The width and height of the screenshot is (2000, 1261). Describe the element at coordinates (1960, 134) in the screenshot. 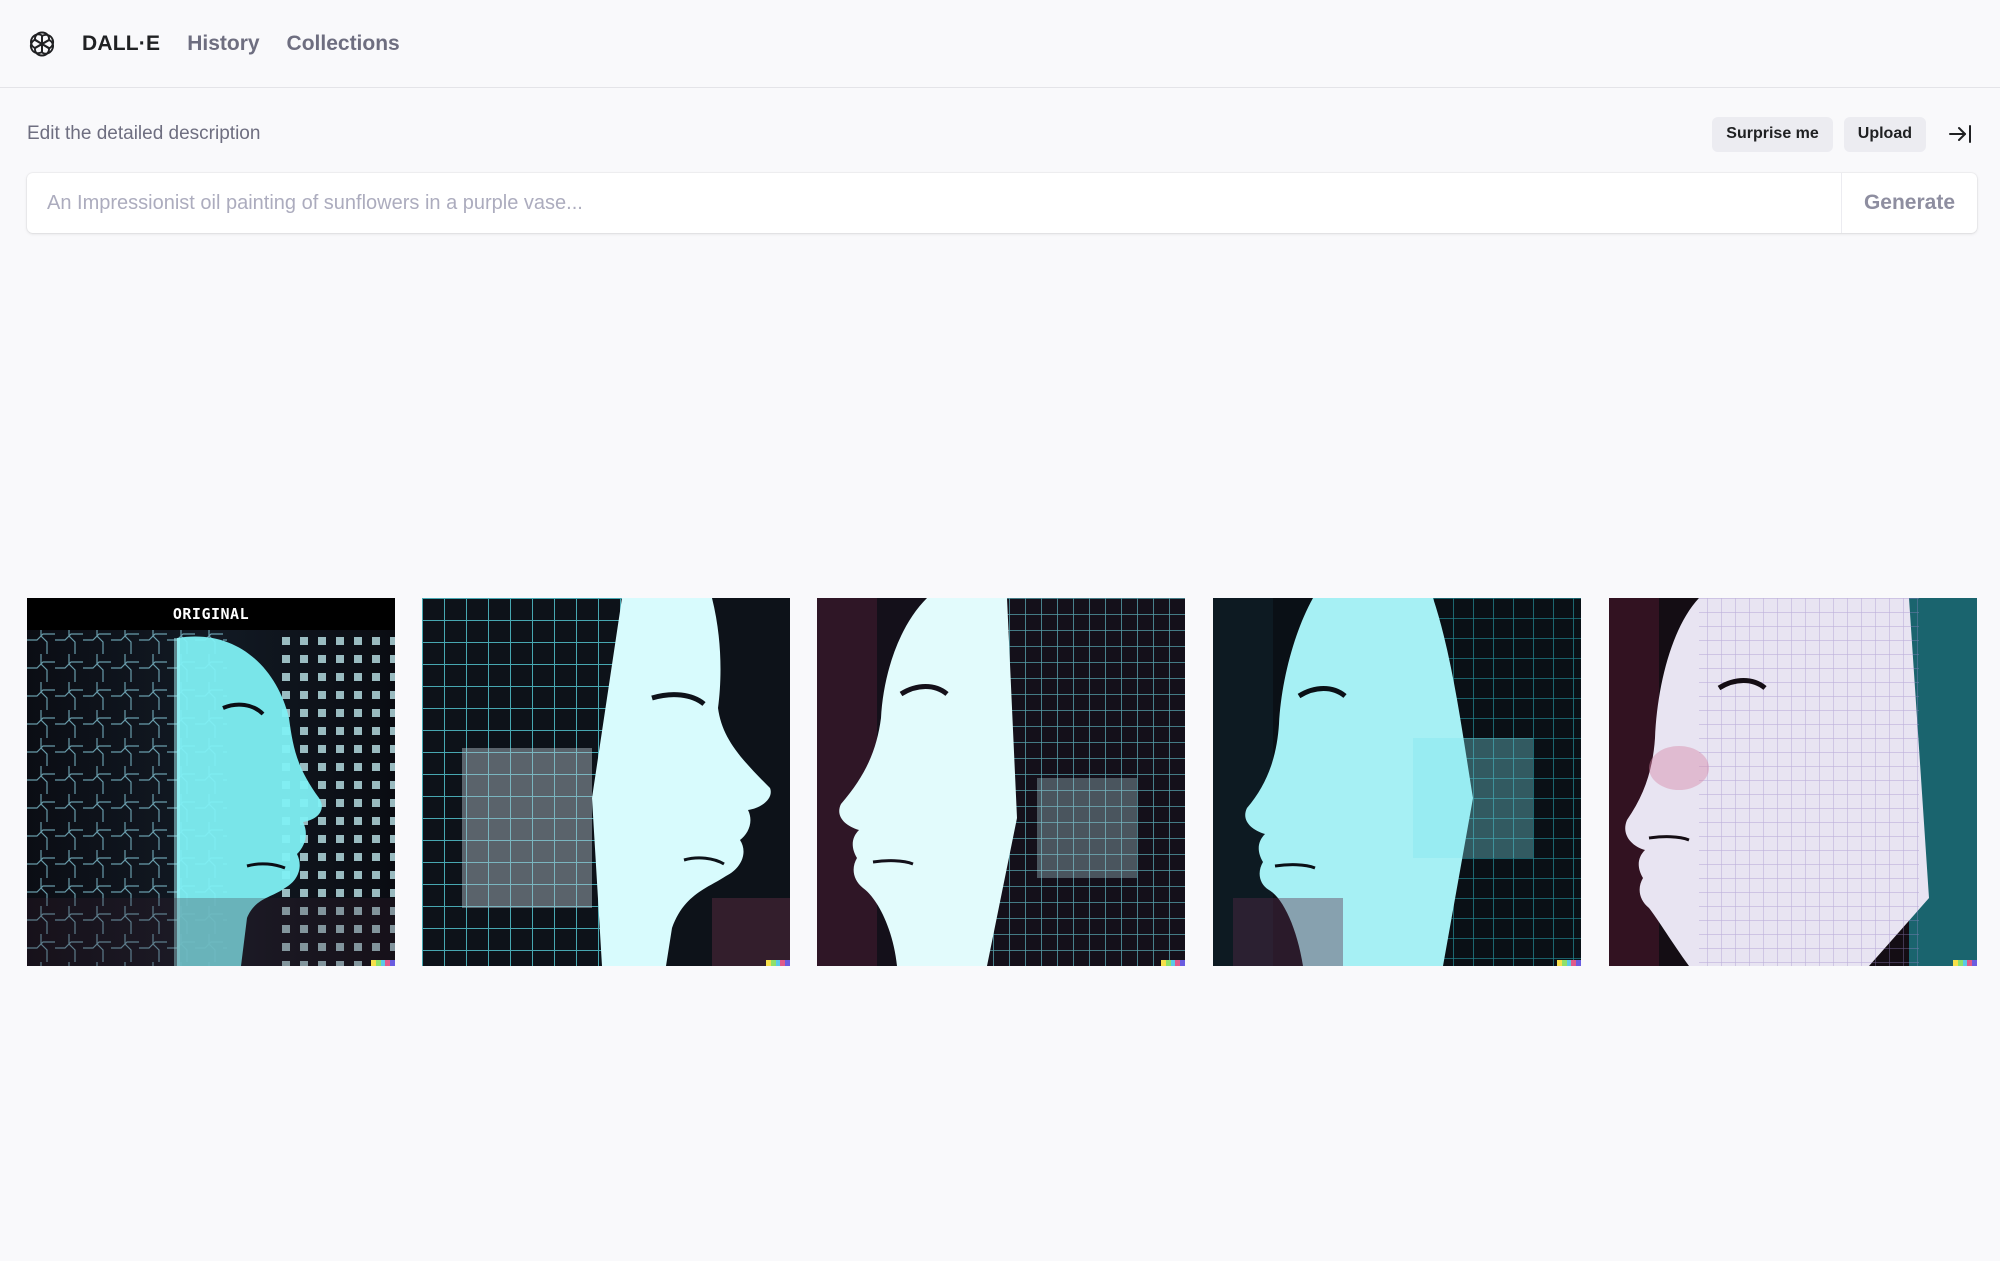

I see `collapse-panel-icon` at that location.